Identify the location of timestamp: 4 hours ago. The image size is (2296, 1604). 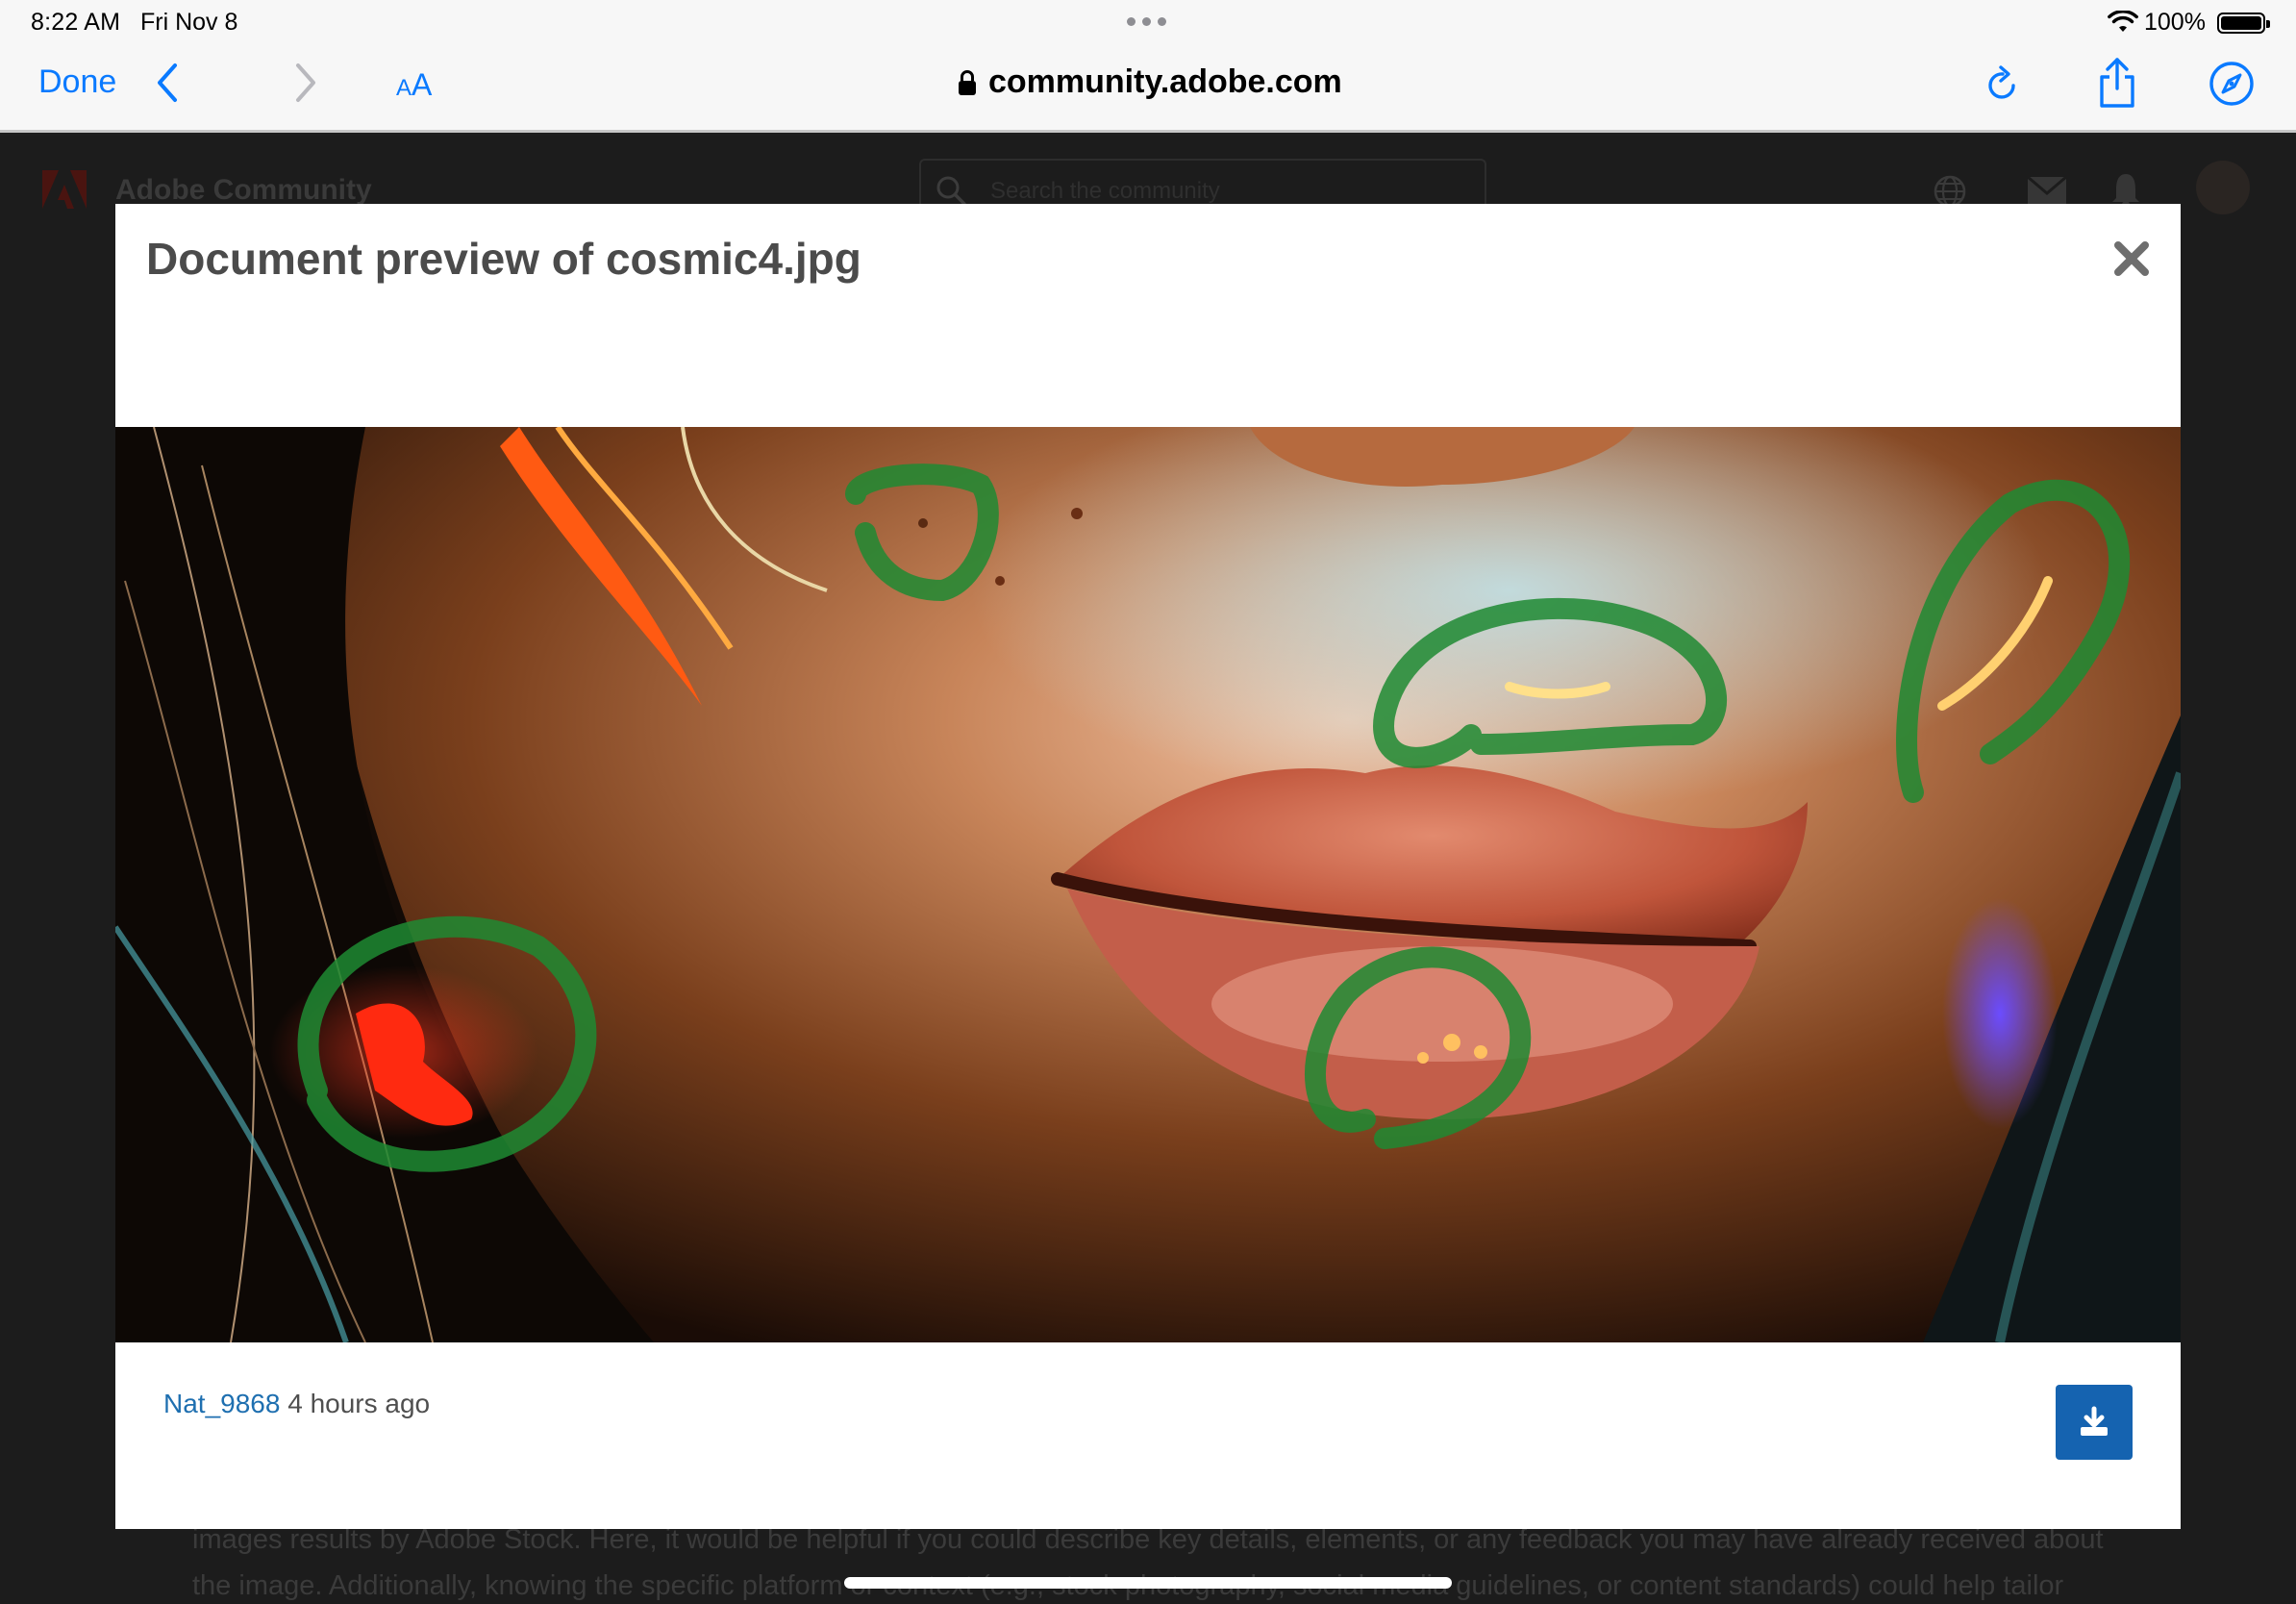
(359, 1403).